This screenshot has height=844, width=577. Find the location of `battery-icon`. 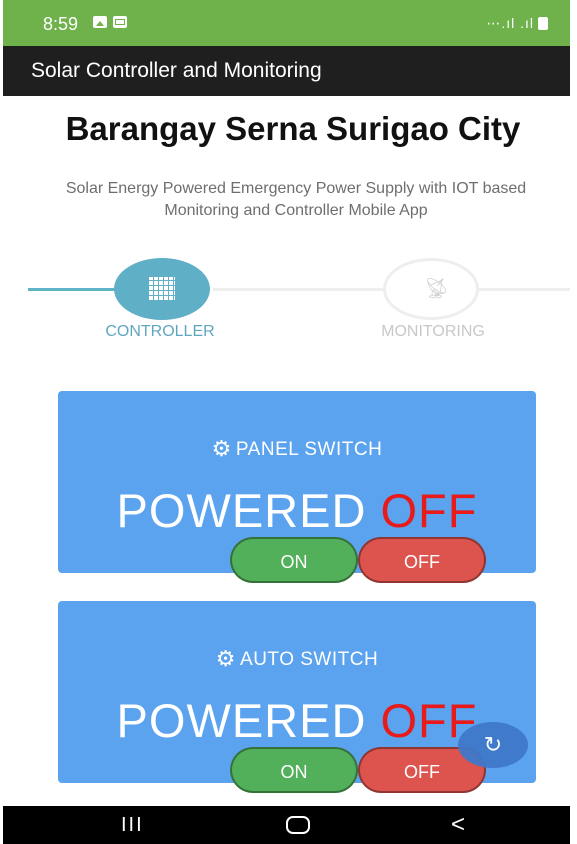

battery-icon is located at coordinates (543, 23).